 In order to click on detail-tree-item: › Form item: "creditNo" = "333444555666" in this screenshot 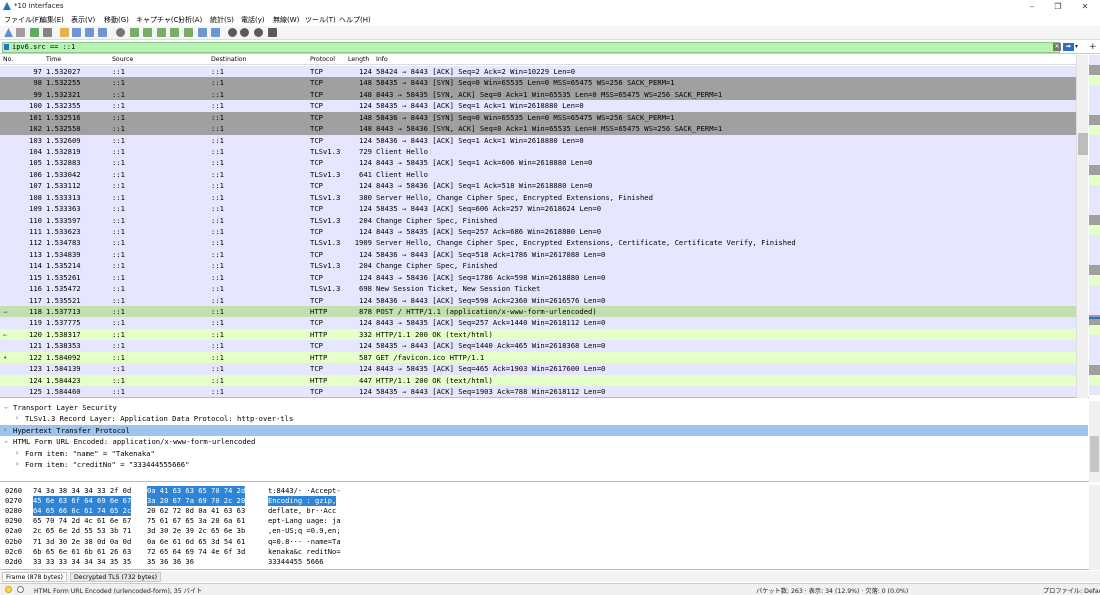, I will do `click(544, 464)`.